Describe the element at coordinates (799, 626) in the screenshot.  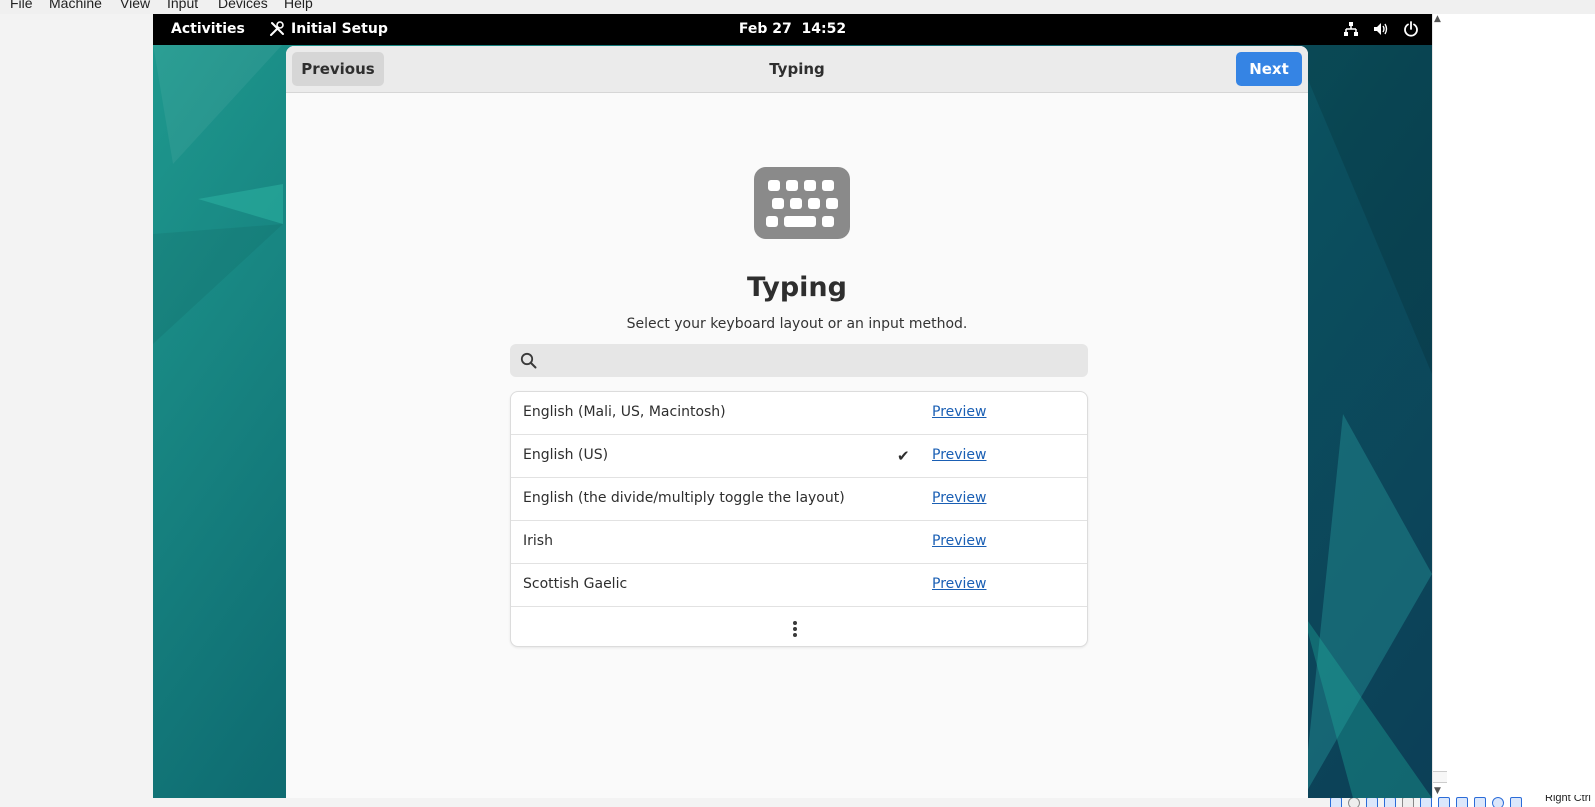
I see `more-layouts-row` at that location.